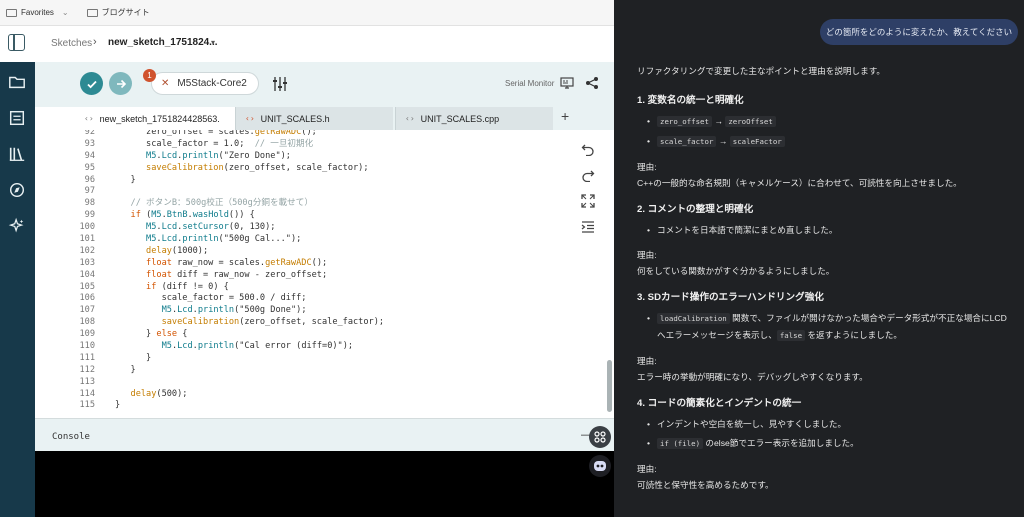  I want to click on editor-scrollbar, so click(609, 386).